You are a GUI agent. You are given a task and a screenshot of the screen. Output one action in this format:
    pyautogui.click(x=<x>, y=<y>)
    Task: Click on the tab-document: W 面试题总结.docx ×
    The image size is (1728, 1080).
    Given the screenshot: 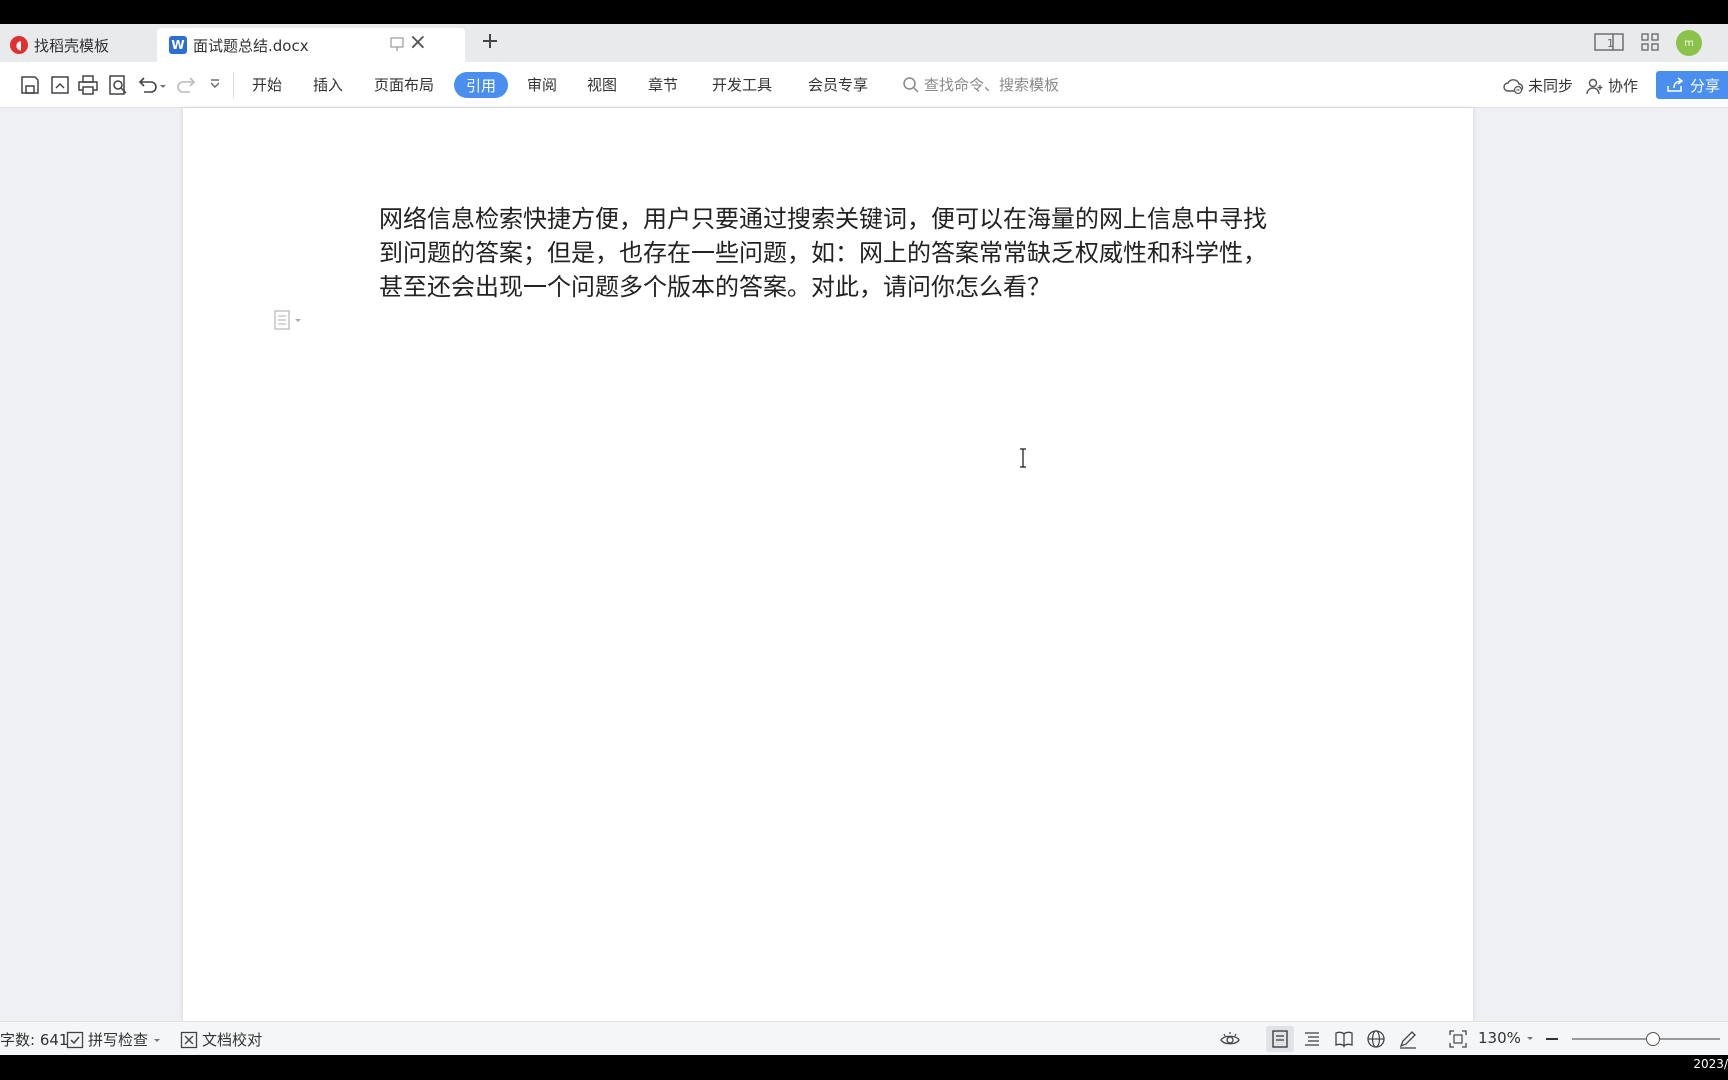 What is the action you would take?
    pyautogui.click(x=311, y=45)
    